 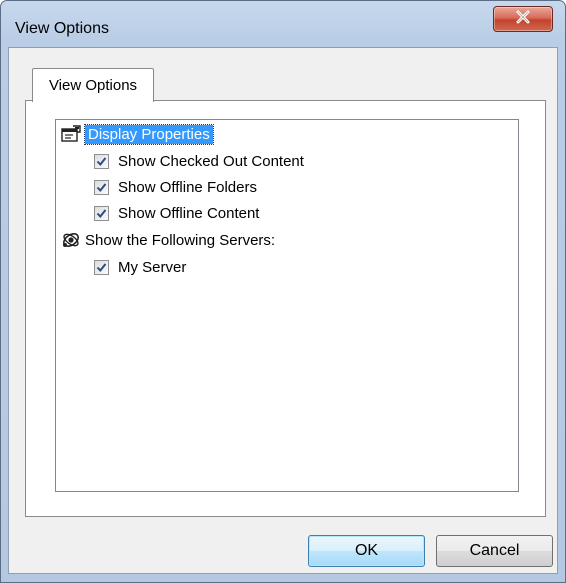 I want to click on tree-item-show-offline-content: Show Offline Content, so click(x=176, y=213).